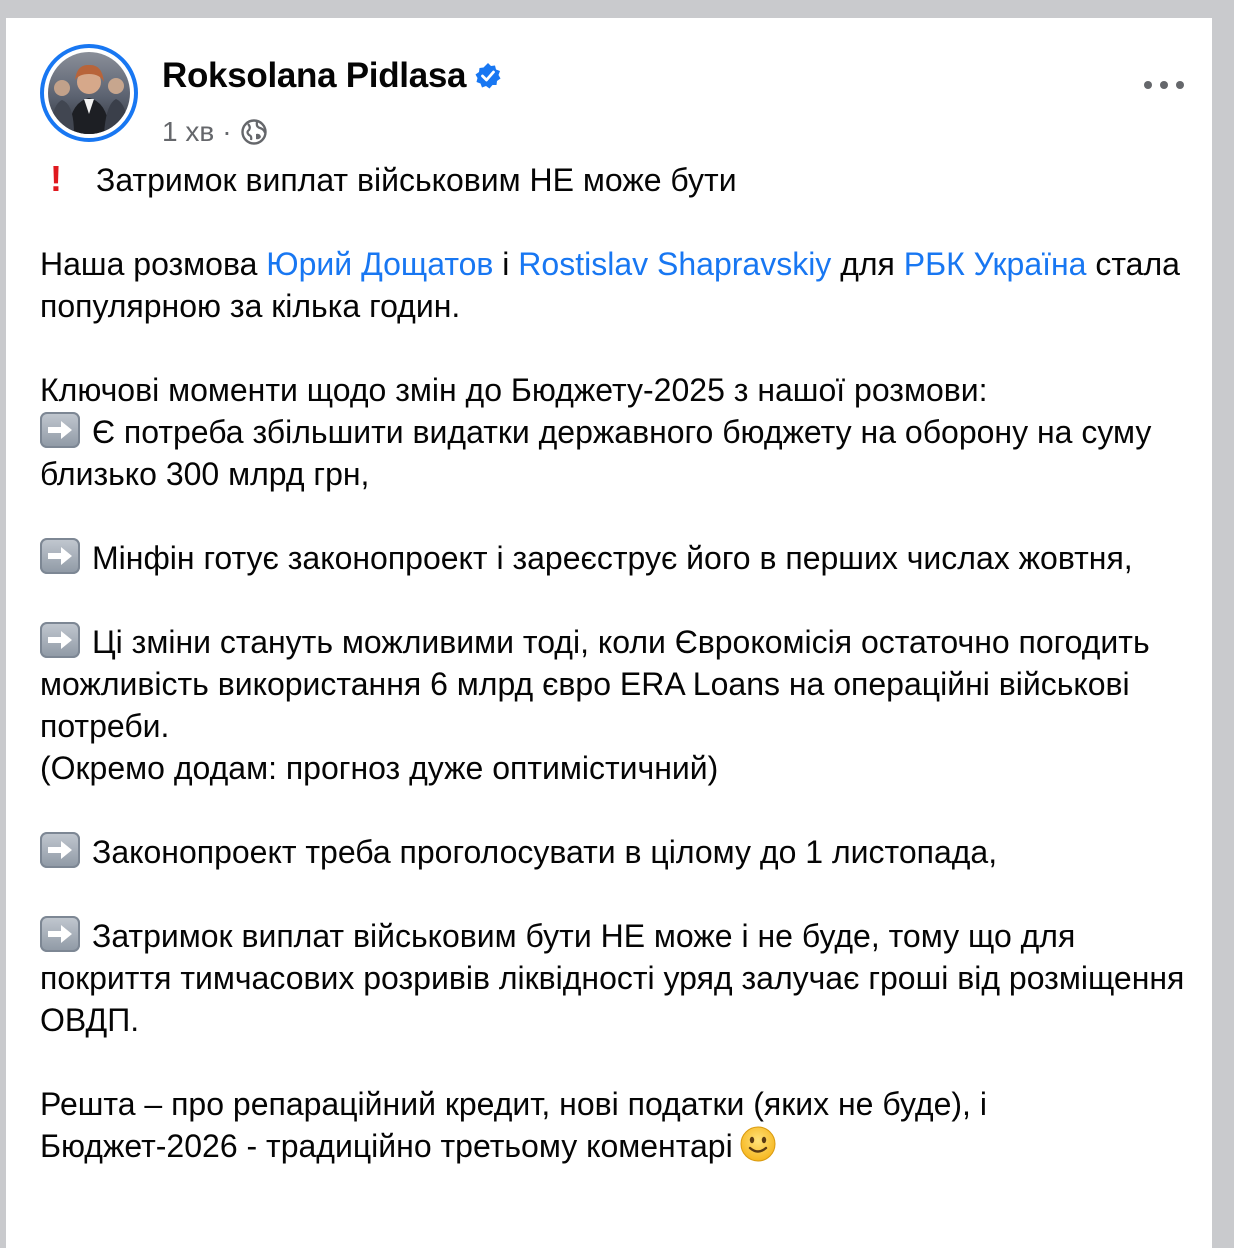  What do you see at coordinates (506, 264) in the screenshot?
I see `intro-text-2: і` at bounding box center [506, 264].